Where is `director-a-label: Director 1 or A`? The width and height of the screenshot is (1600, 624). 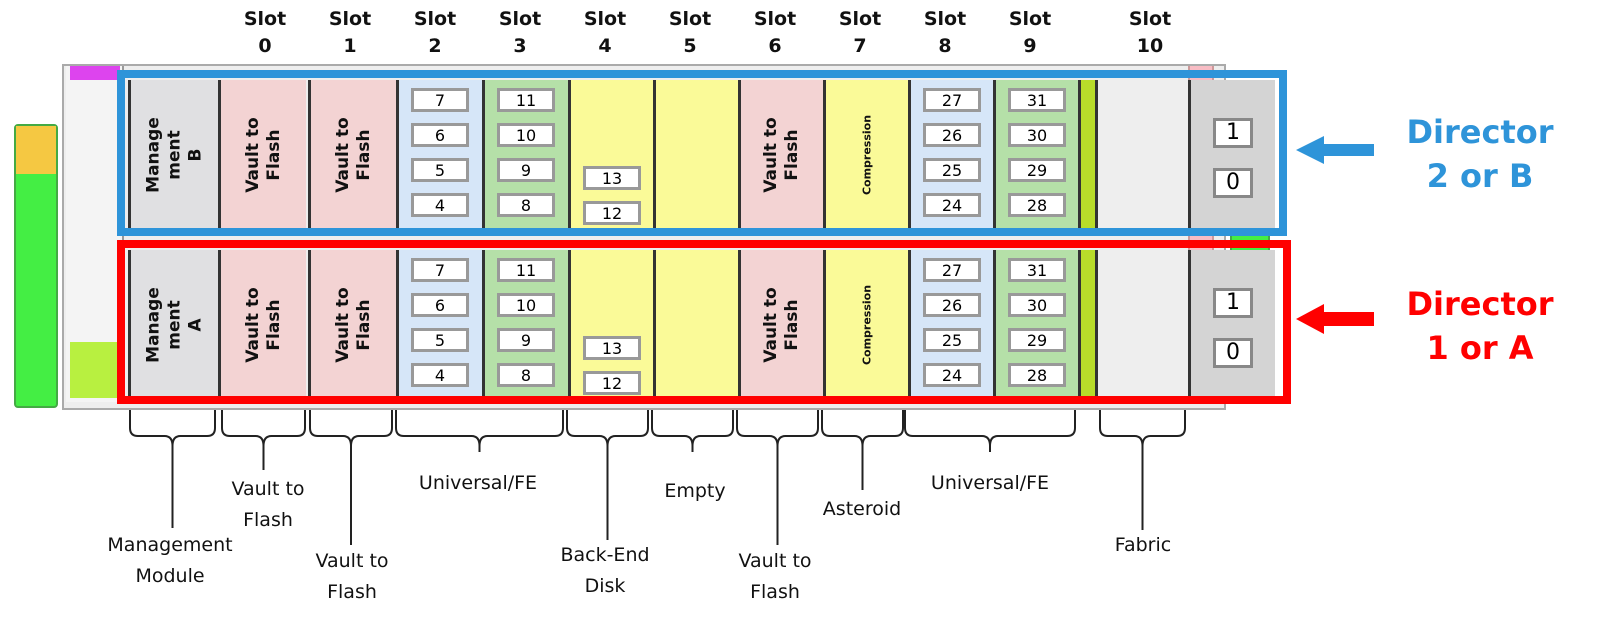
director-a-label: Director 1 or A is located at coordinates (1480, 326).